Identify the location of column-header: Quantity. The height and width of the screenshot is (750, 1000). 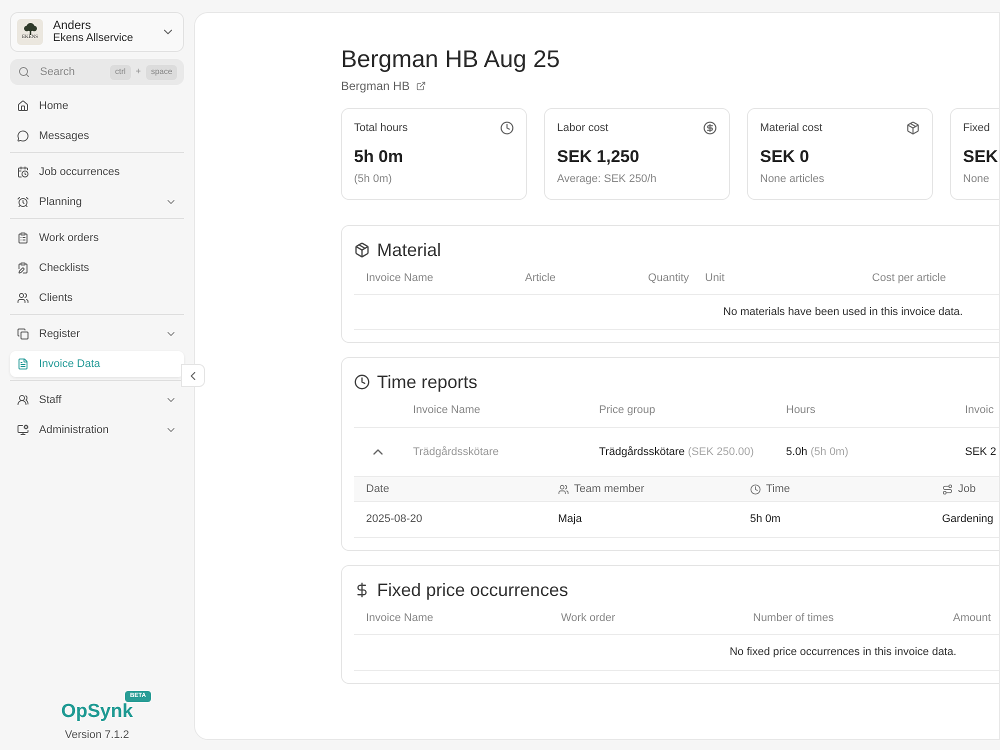
(668, 278).